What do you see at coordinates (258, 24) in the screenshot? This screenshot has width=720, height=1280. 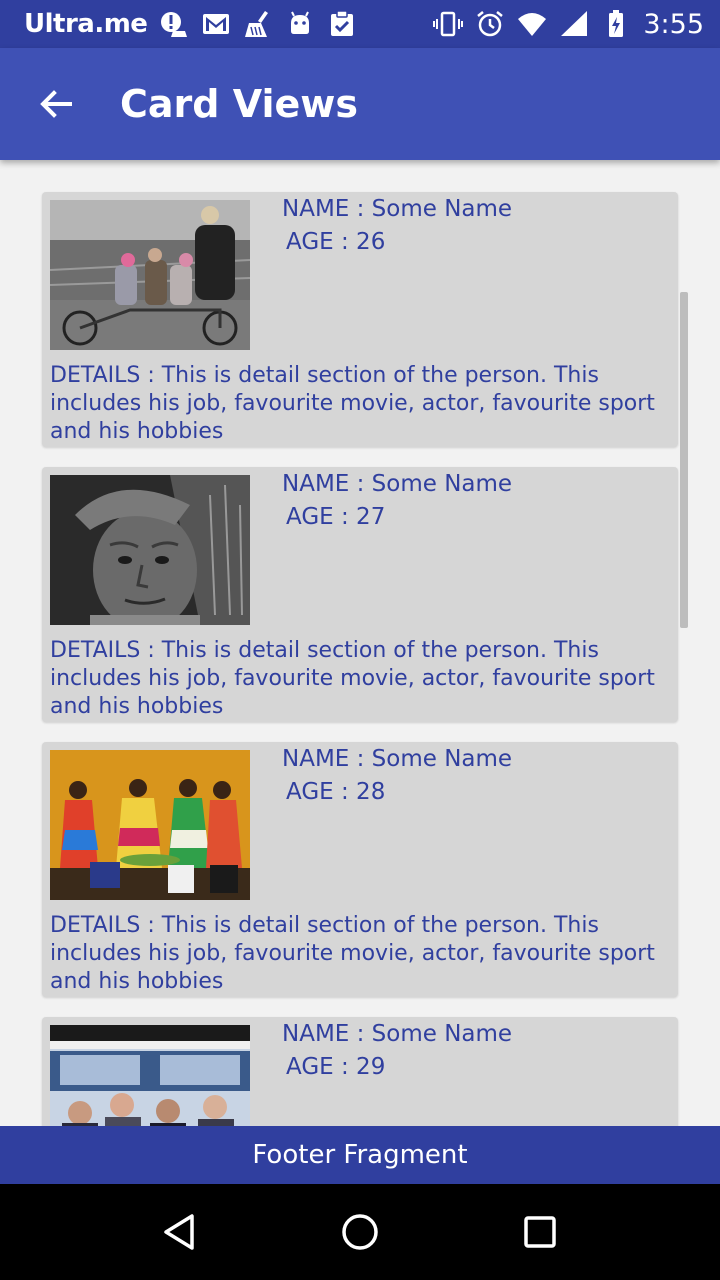 I see `cleaner-icon` at bounding box center [258, 24].